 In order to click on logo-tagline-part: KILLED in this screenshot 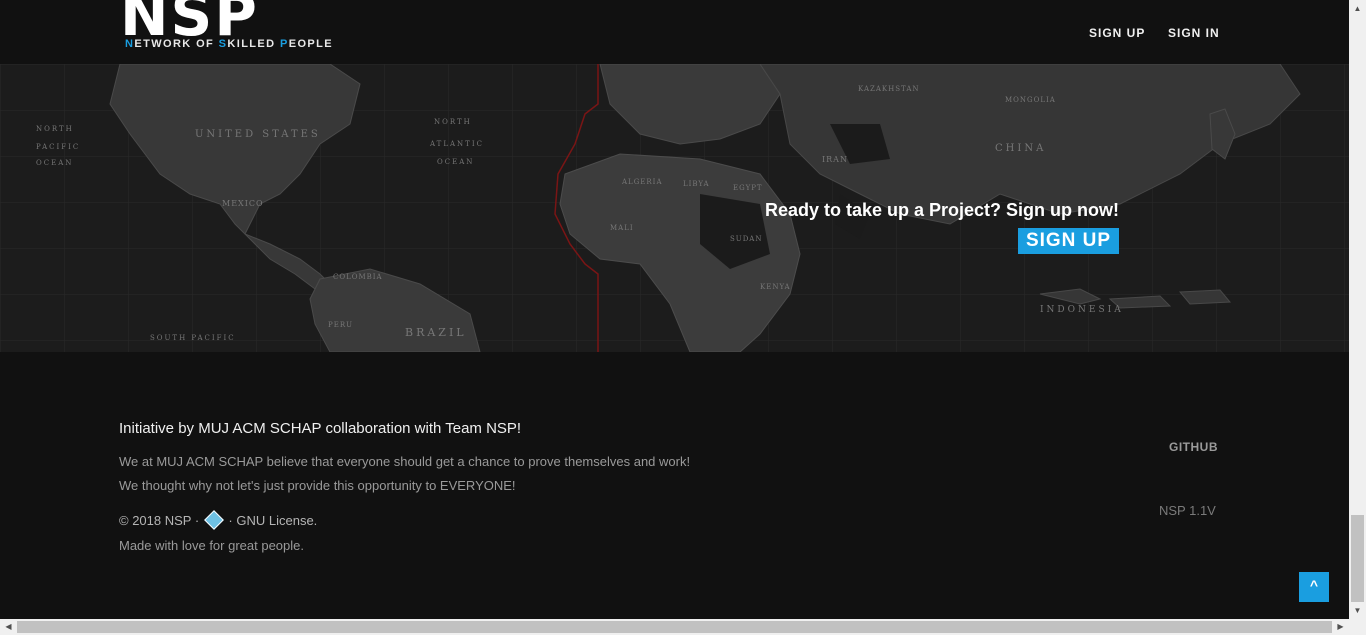, I will do `click(253, 44)`.